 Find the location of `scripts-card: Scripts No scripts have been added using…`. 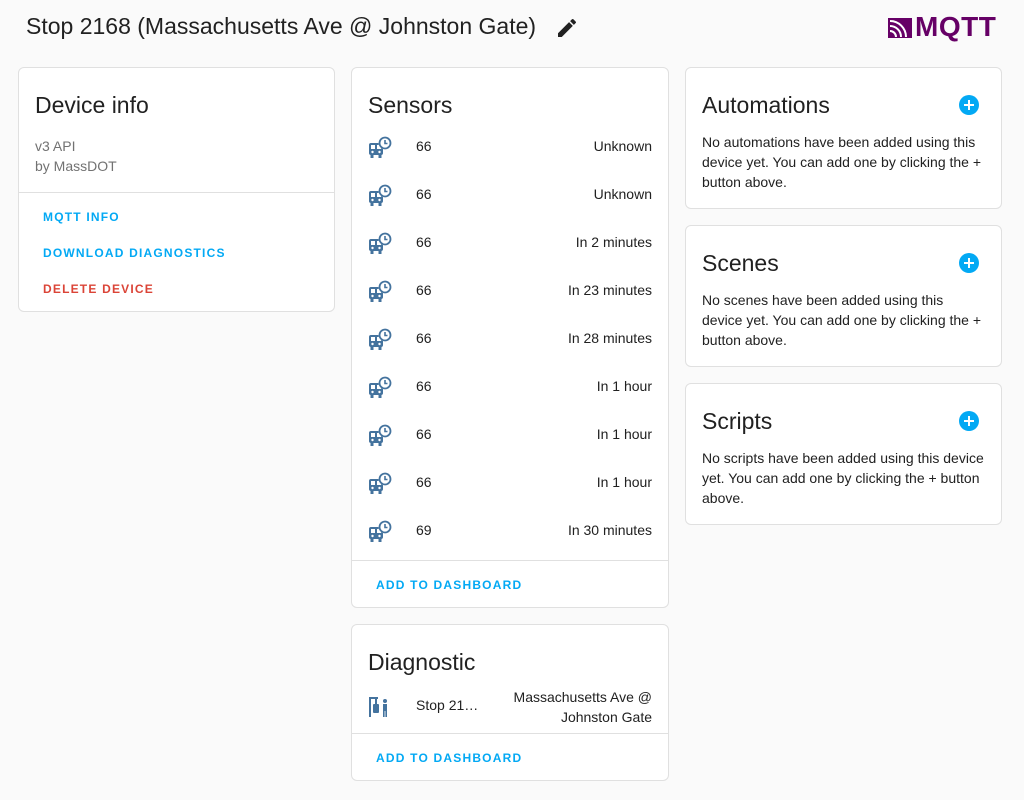

scripts-card: Scripts No scripts have been added using… is located at coordinates (843, 454).